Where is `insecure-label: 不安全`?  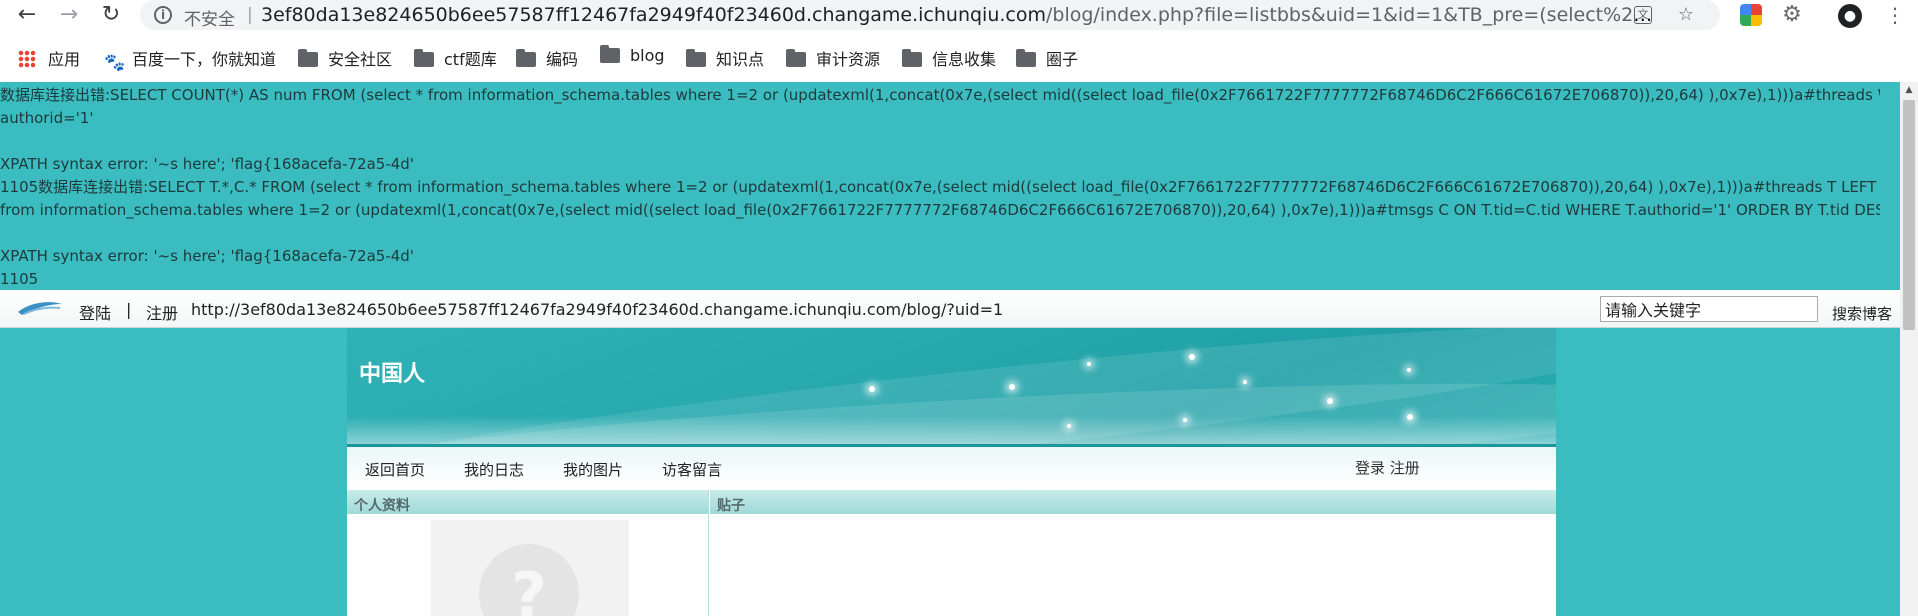 insecure-label: 不安全 is located at coordinates (209, 20).